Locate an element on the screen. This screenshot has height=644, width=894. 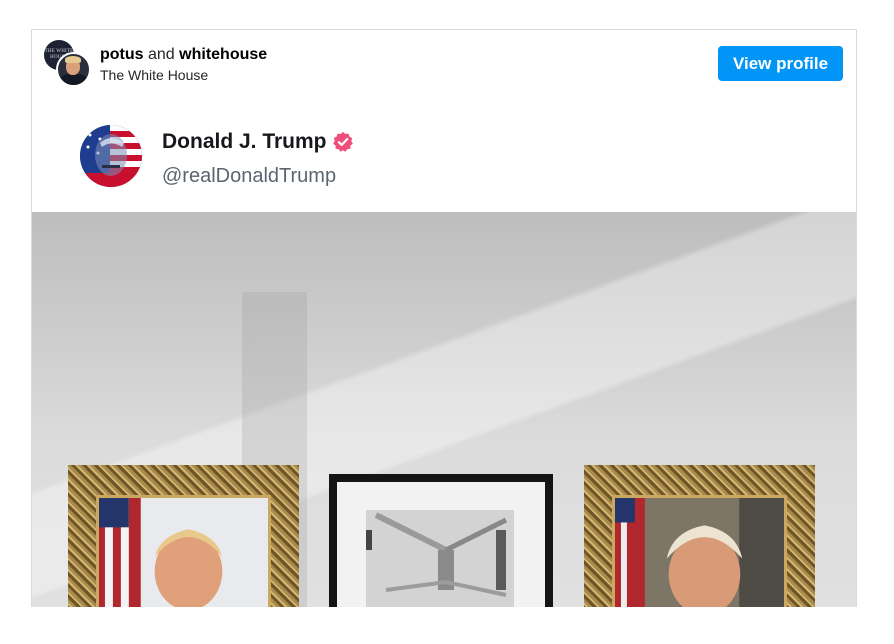
tweet-avatar is located at coordinates (111, 156).